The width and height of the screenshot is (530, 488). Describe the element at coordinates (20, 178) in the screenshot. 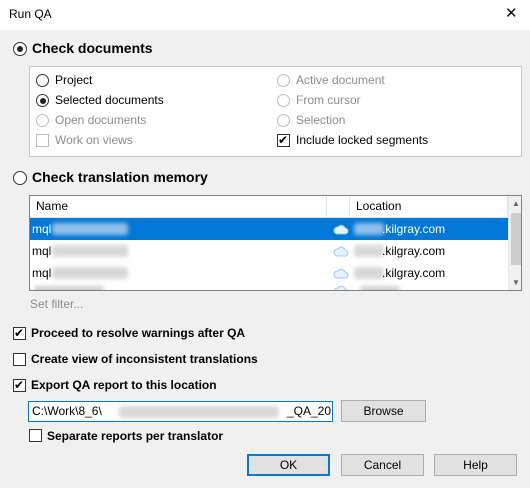

I see `check-tm-radio` at that location.